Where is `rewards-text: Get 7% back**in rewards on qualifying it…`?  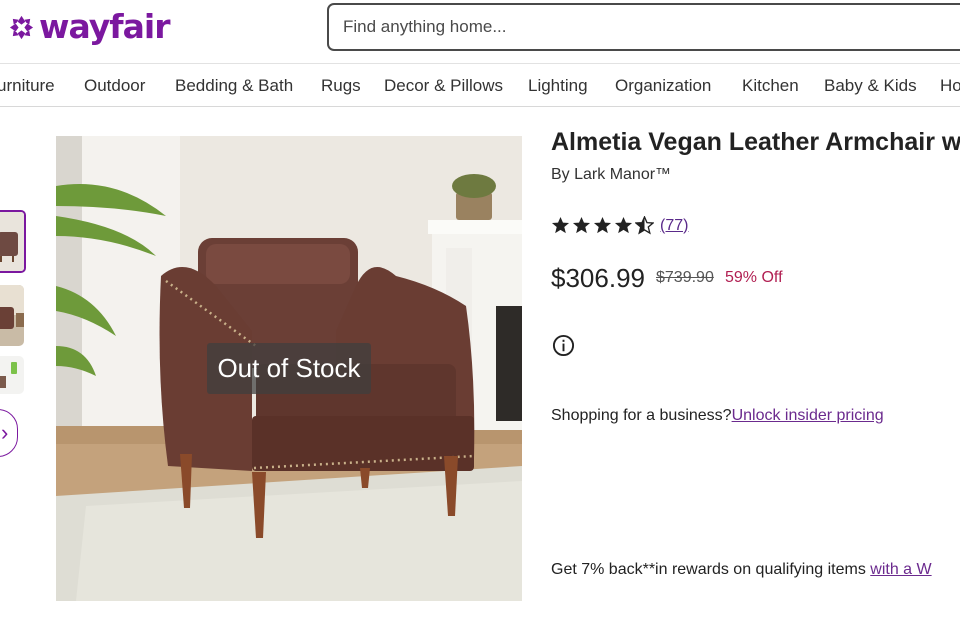
rewards-text: Get 7% back**in rewards on qualifying it… is located at coordinates (711, 569).